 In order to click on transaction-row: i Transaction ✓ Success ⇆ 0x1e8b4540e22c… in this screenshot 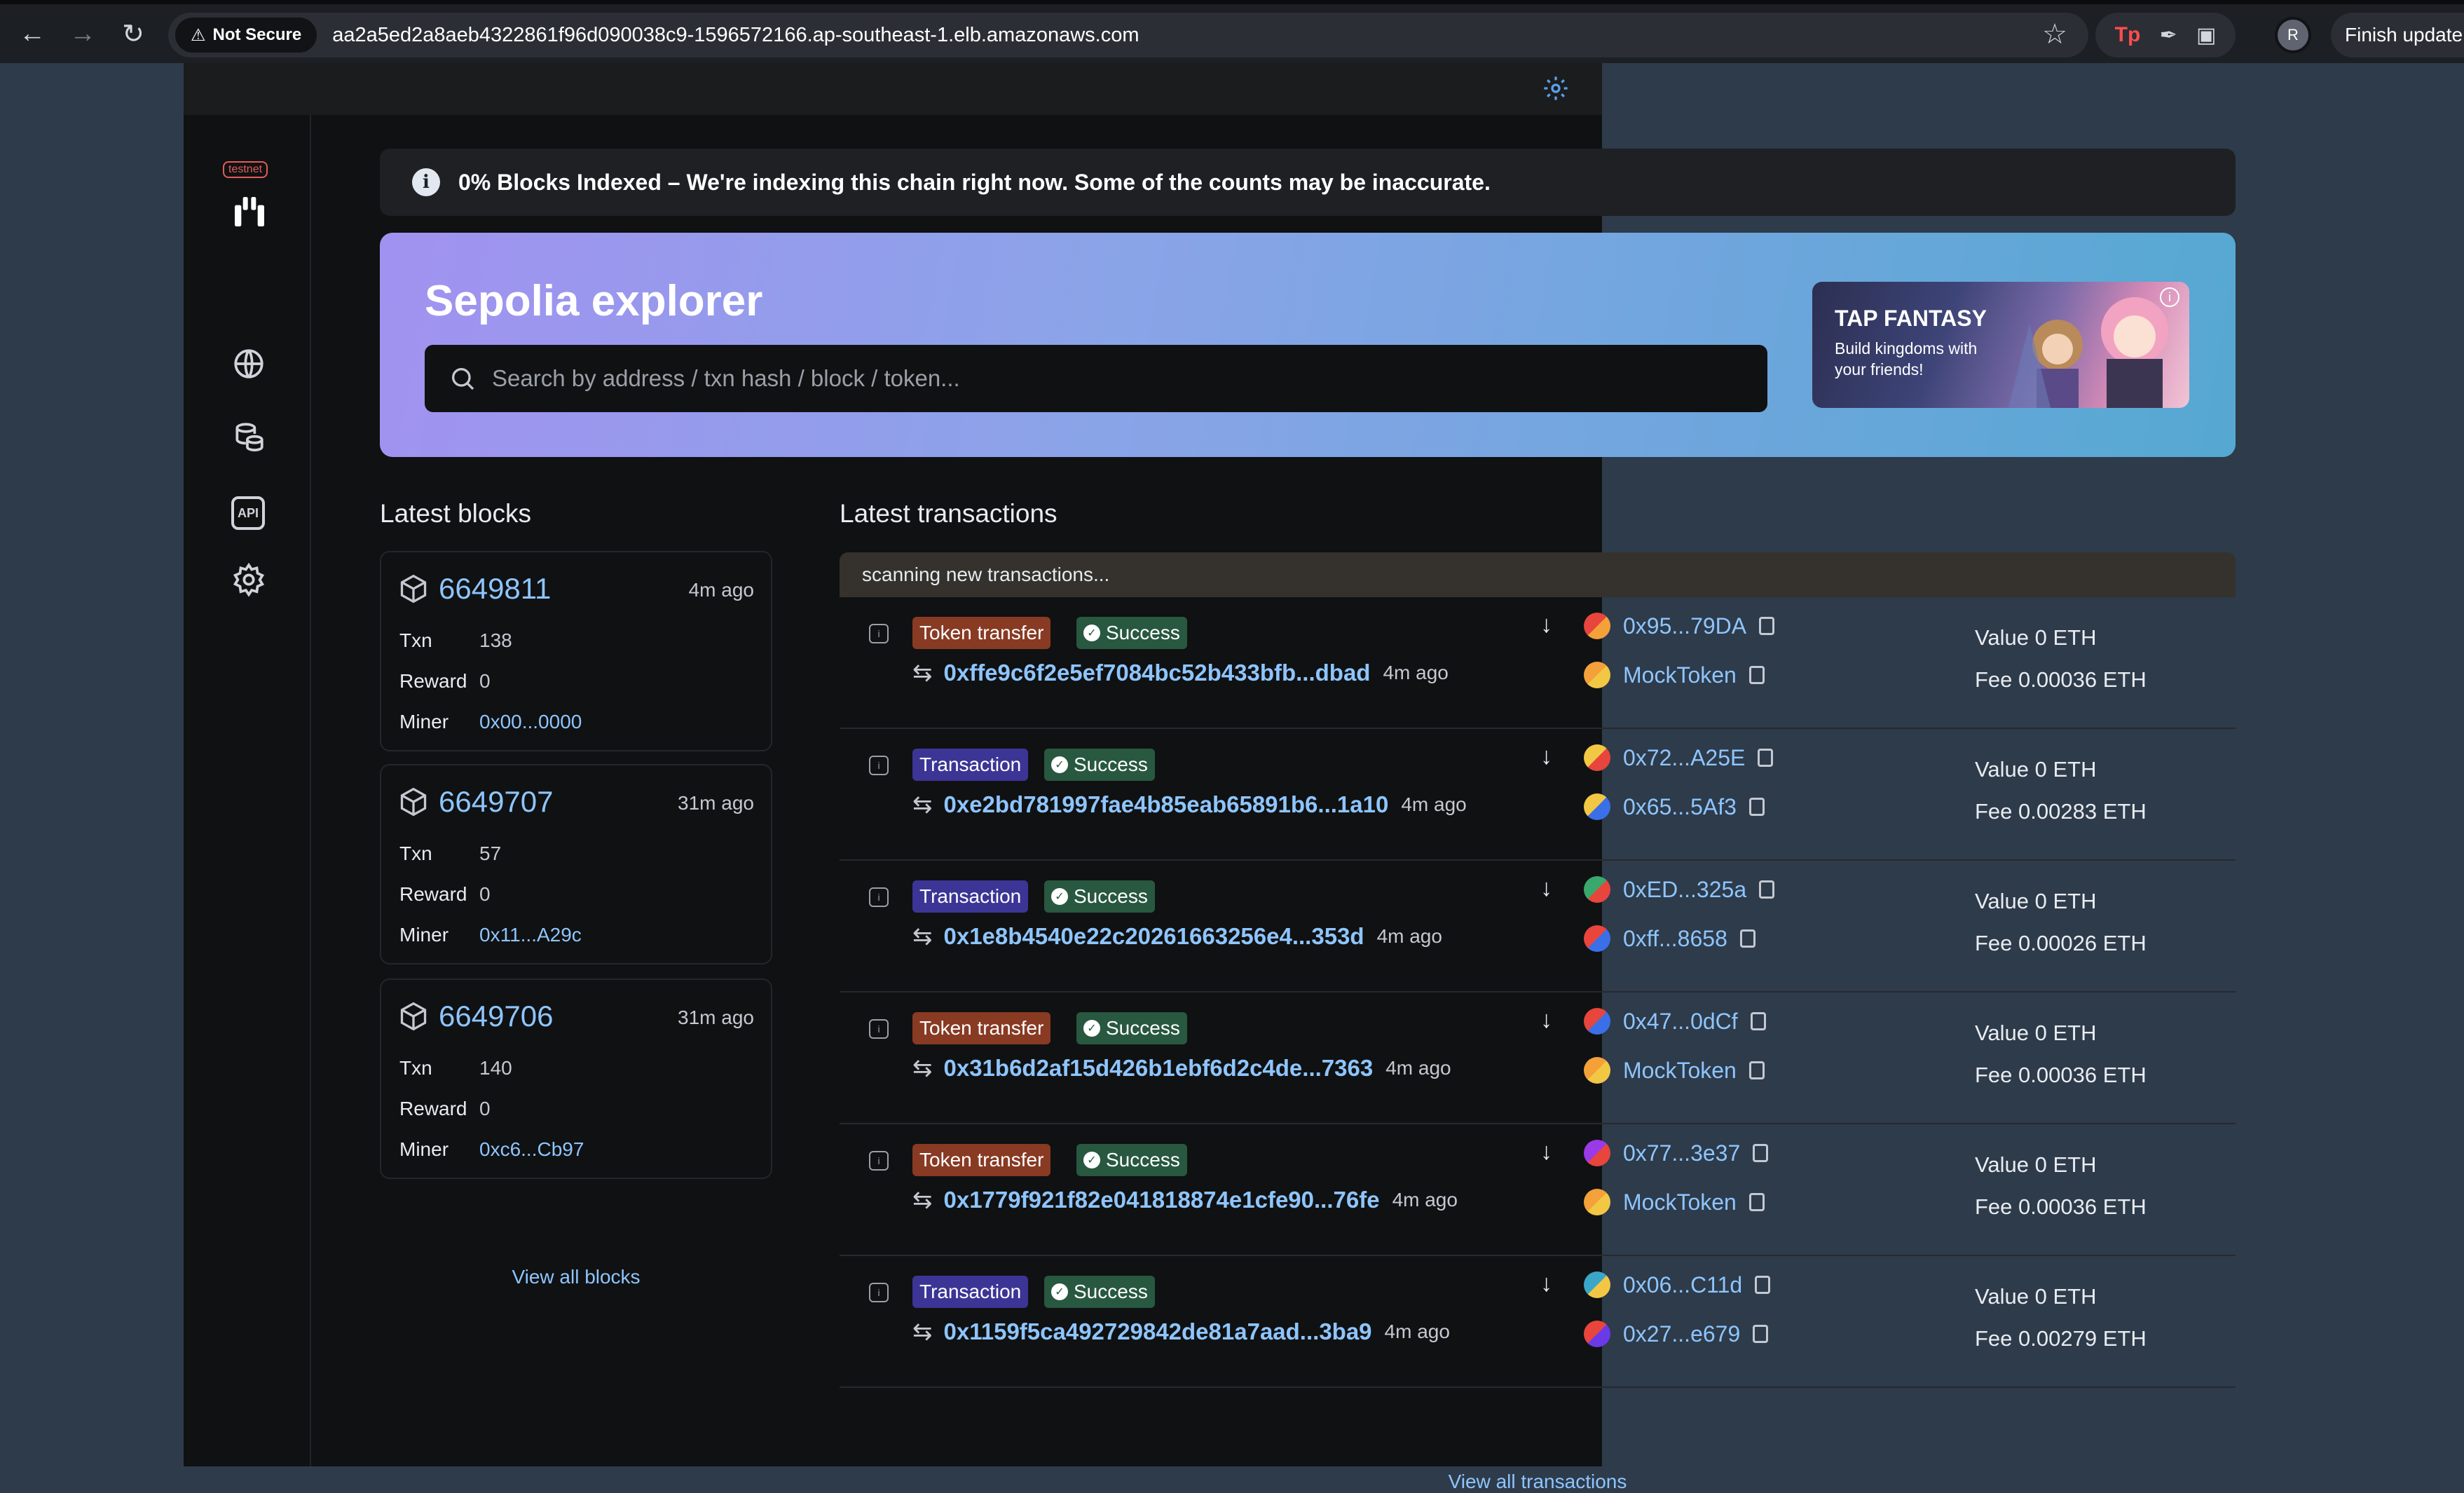, I will do `click(1538, 927)`.